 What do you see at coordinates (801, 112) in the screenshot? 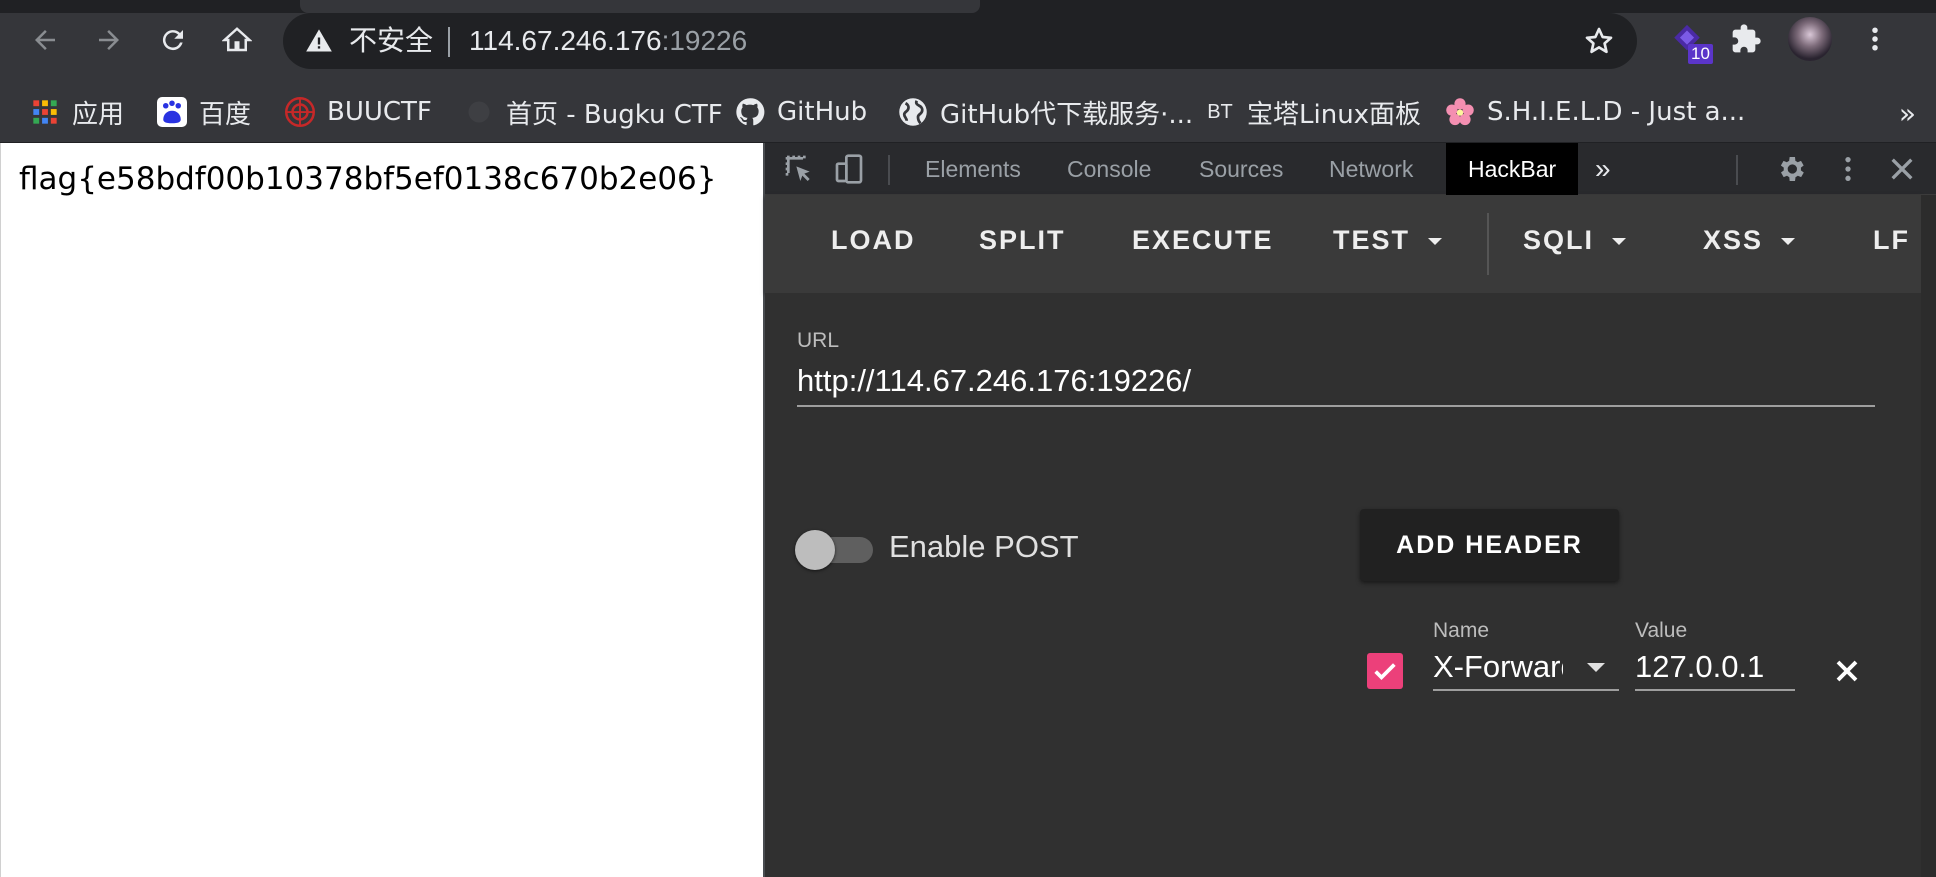
I see `bookmark-github: GitHub` at bounding box center [801, 112].